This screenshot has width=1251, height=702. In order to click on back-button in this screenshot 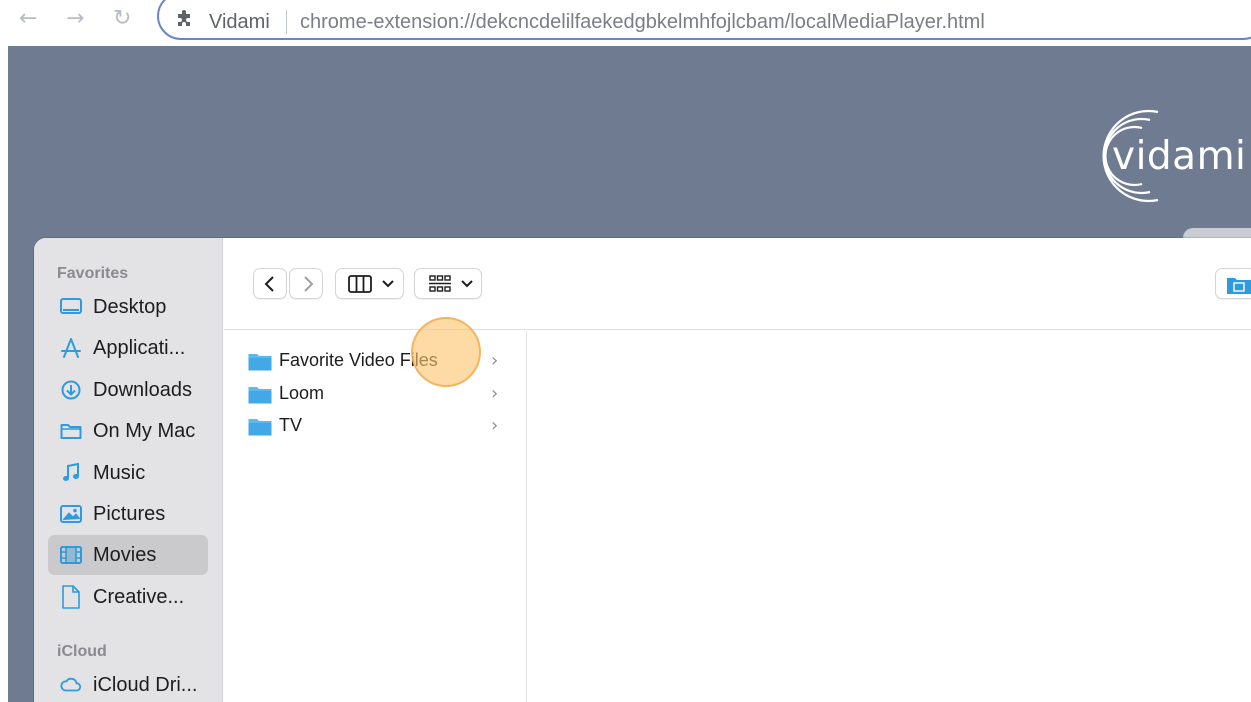, I will do `click(270, 283)`.